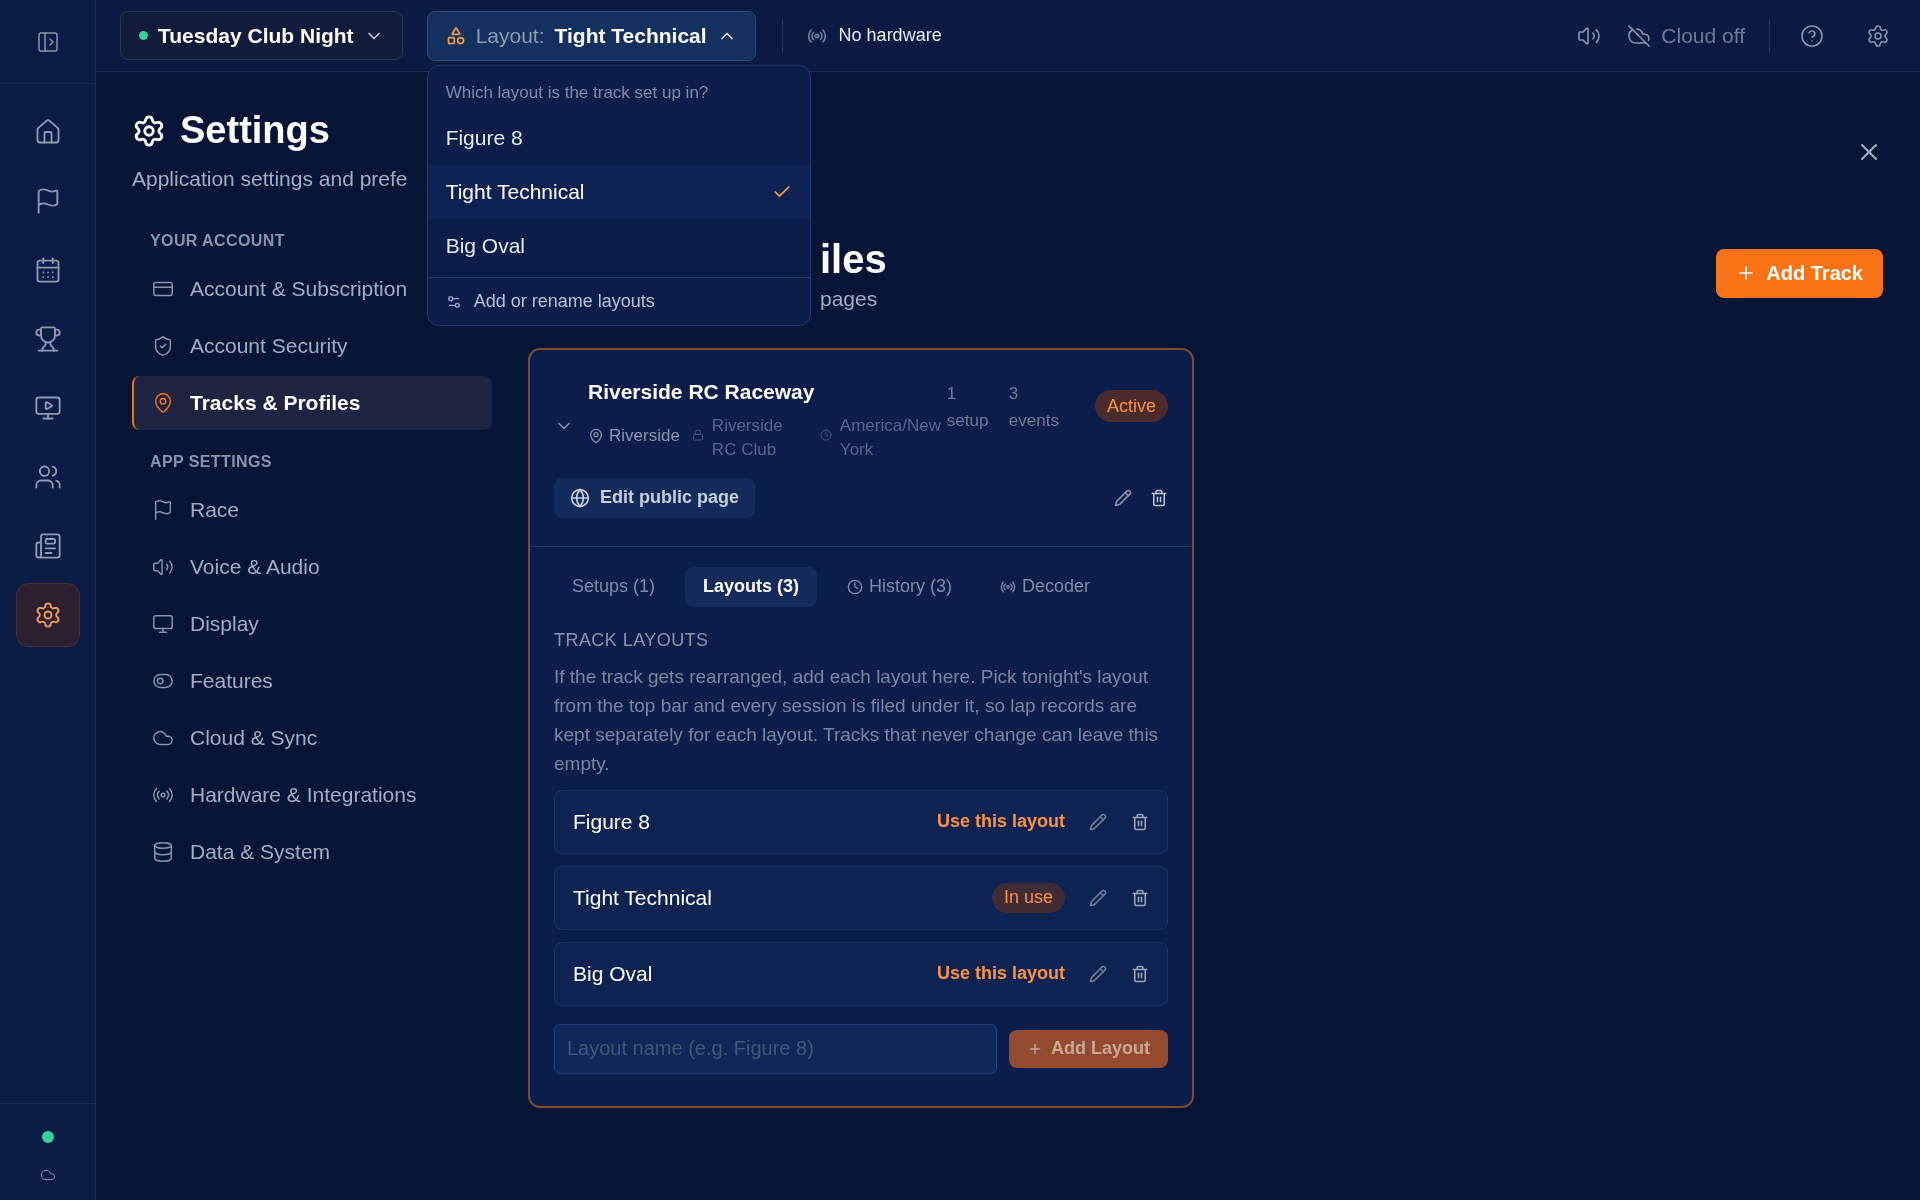  I want to click on layout-name: Figure 8, so click(612, 821).